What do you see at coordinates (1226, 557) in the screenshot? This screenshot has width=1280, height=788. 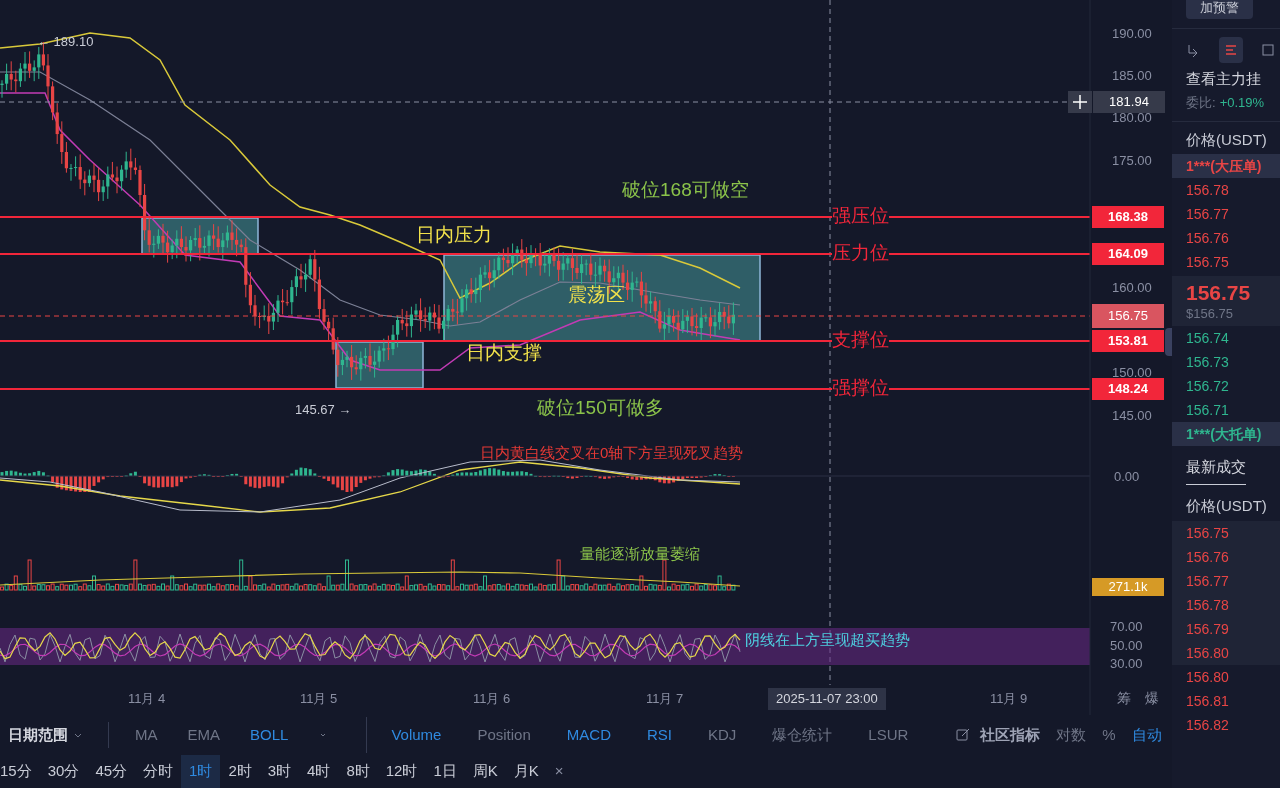 I see `trade-price: 156.76` at bounding box center [1226, 557].